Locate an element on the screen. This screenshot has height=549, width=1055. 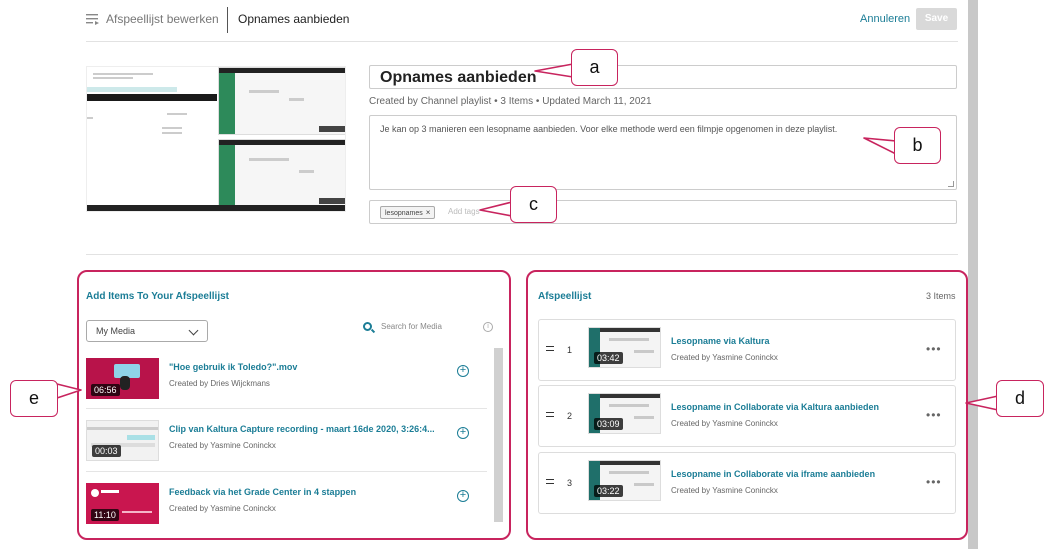
thumbnail-screen-right is located at coordinates (281, 137).